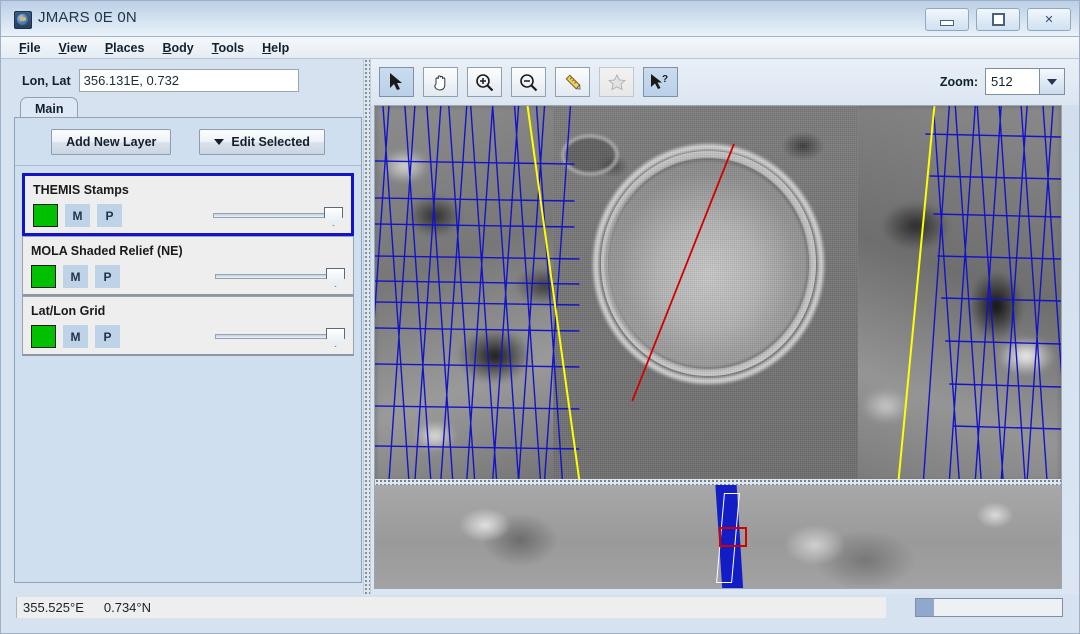  What do you see at coordinates (540, 48) in the screenshot?
I see `menu-bar: File View Places Body Tools Help` at bounding box center [540, 48].